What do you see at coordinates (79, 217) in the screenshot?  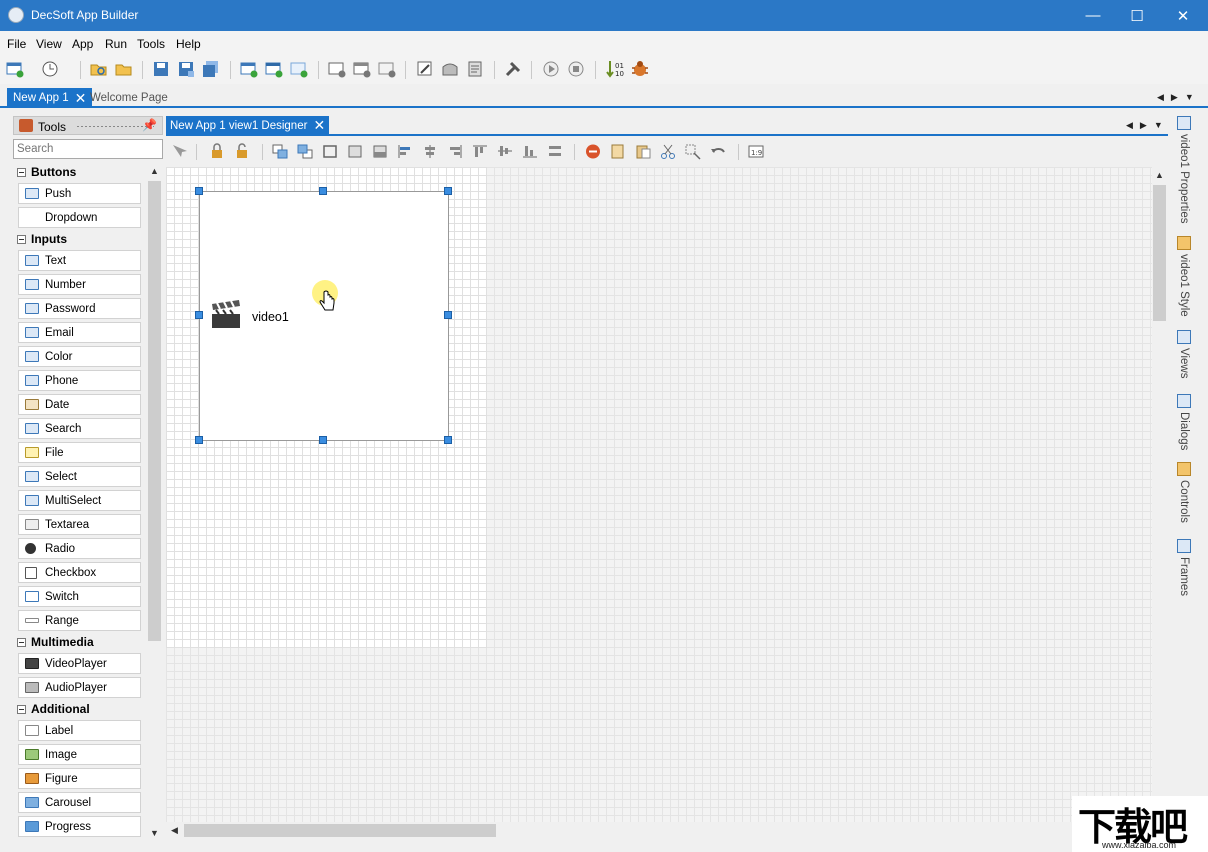 I see `tool-dropdown: Dropdown` at bounding box center [79, 217].